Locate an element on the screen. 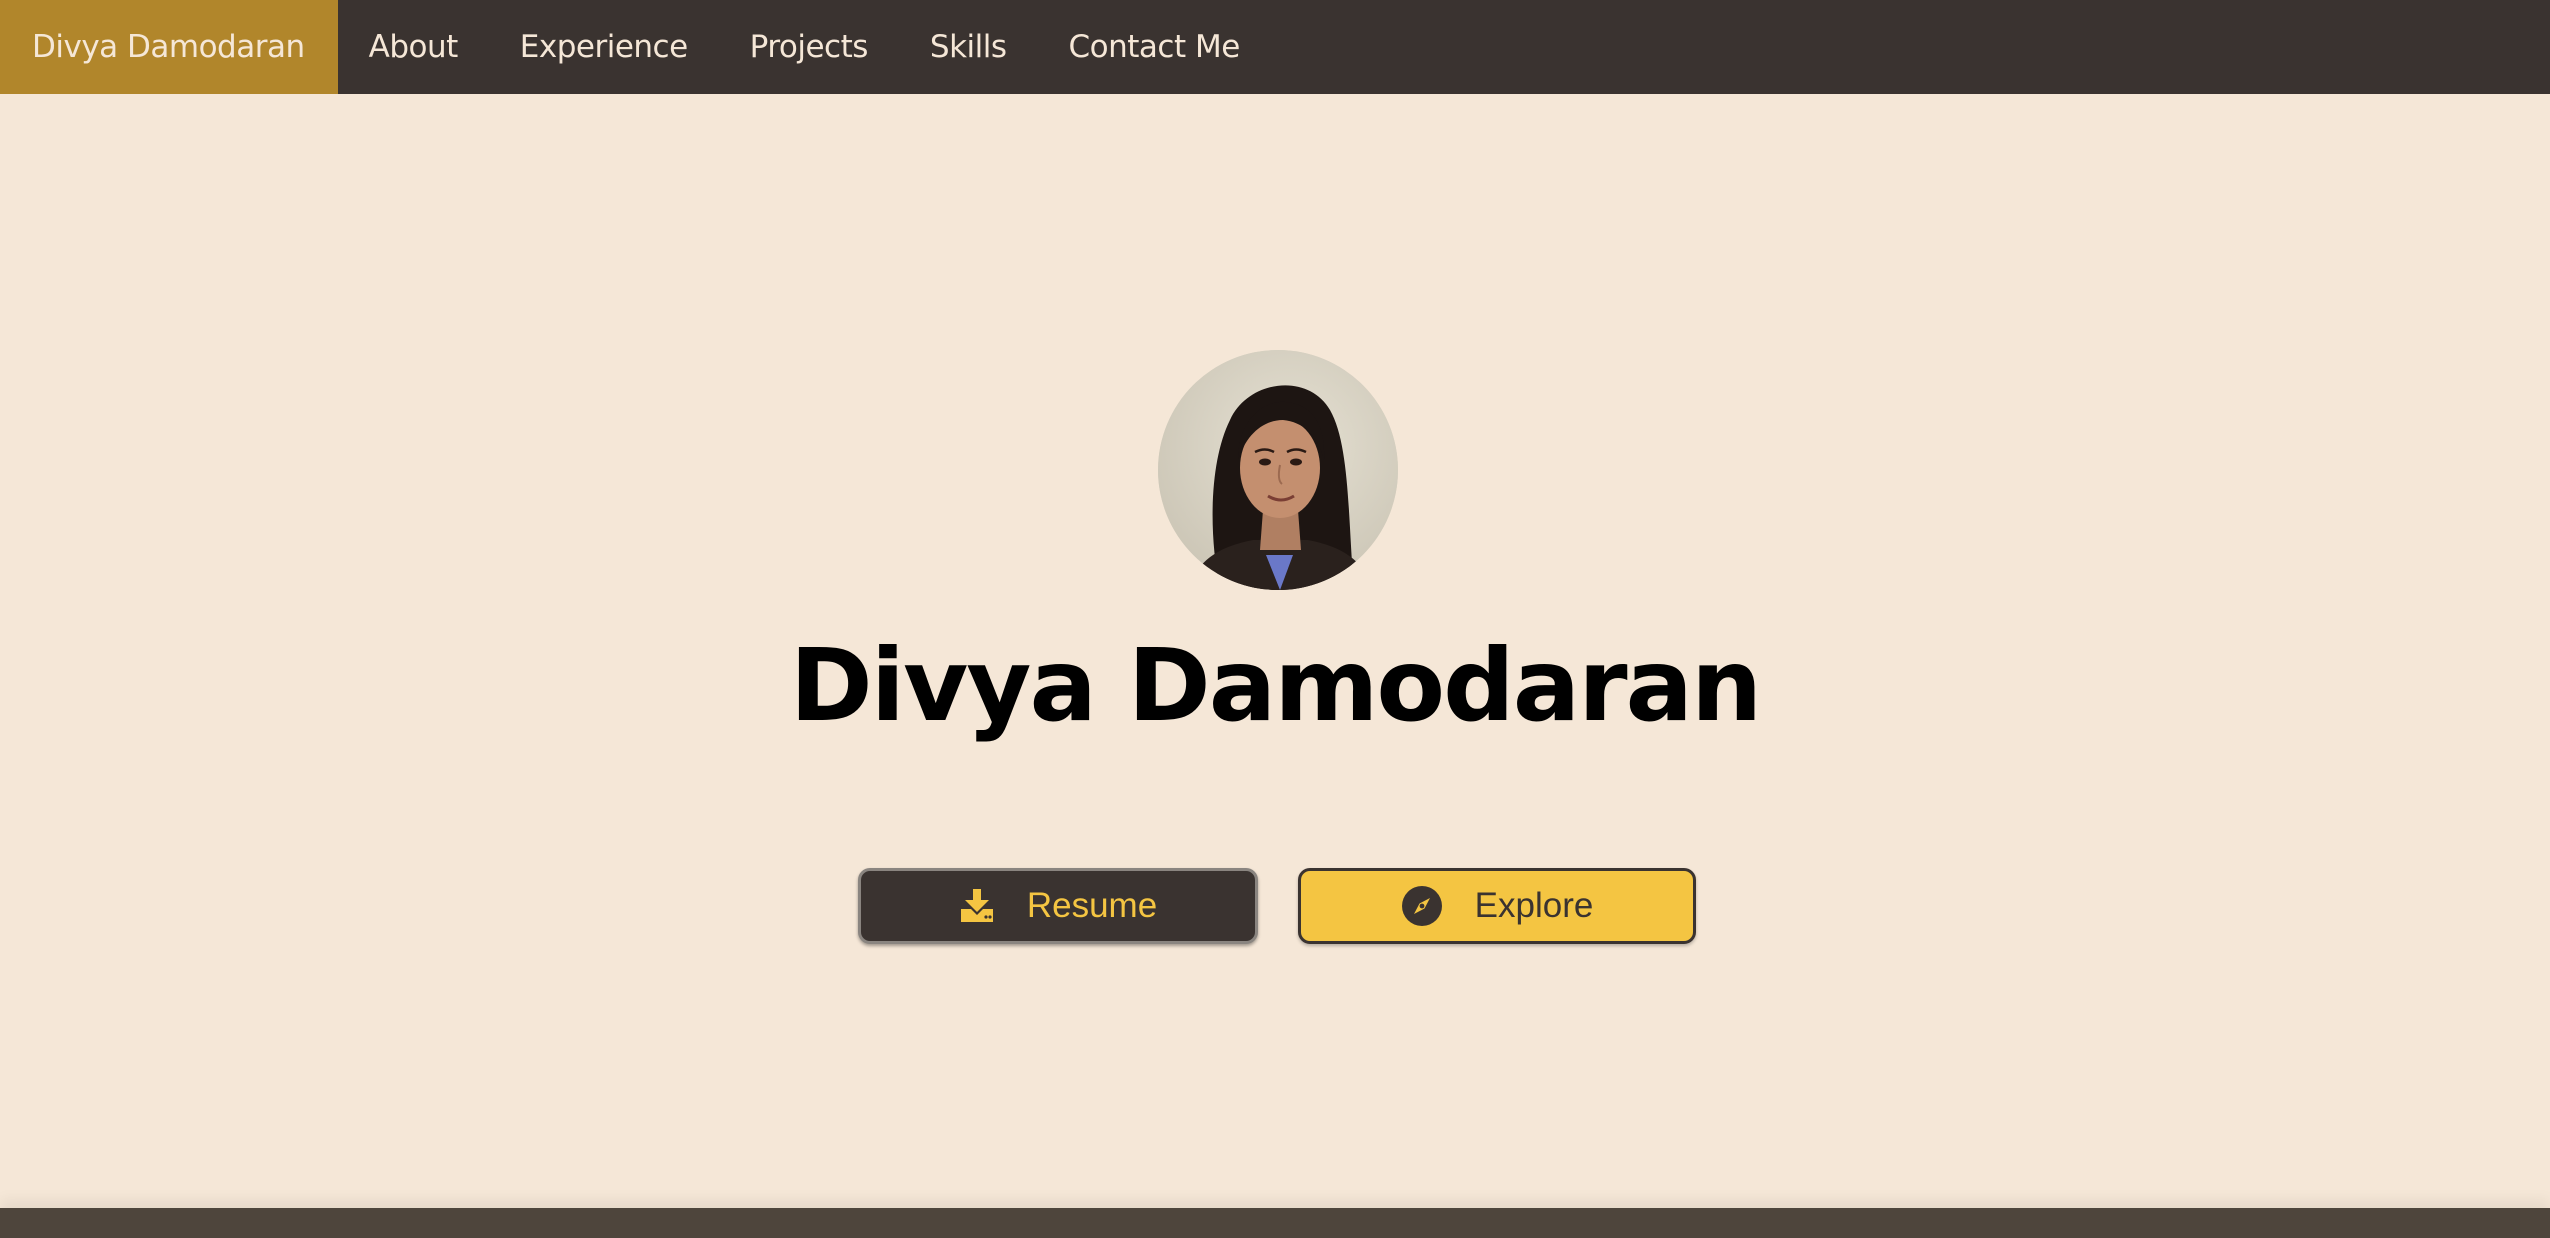 The height and width of the screenshot is (1238, 2550). download-icon is located at coordinates (977, 906).